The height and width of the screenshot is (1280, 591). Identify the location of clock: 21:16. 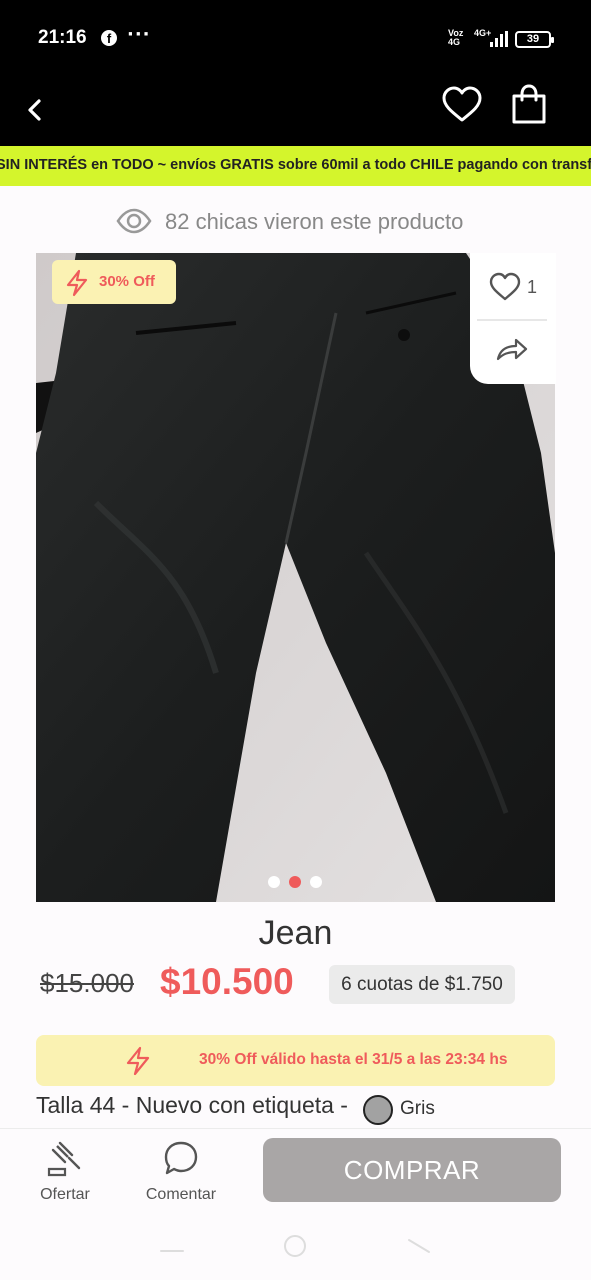
(62, 37).